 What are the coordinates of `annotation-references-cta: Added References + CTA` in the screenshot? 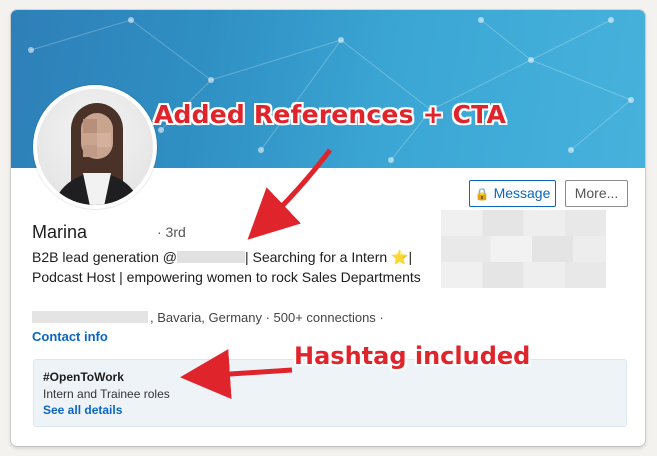 It's located at (330, 114).